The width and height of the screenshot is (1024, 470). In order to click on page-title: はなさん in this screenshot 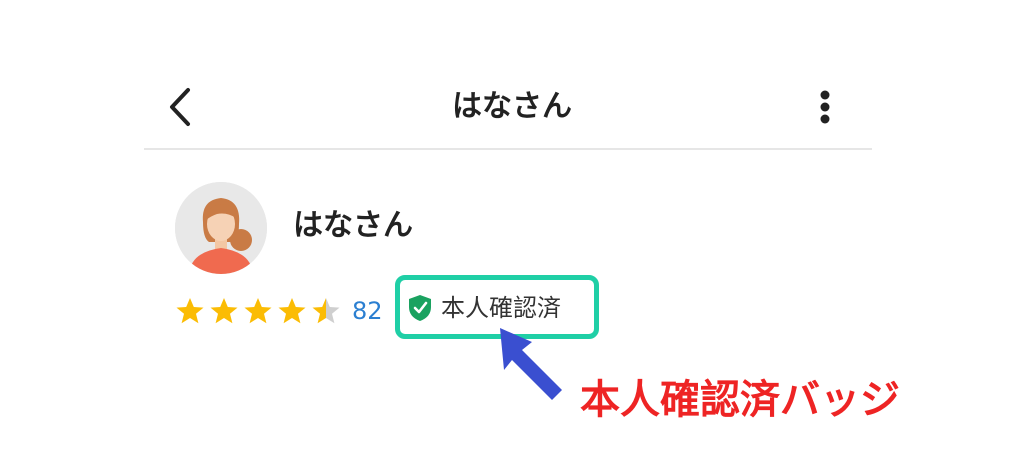, I will do `click(512, 106)`.